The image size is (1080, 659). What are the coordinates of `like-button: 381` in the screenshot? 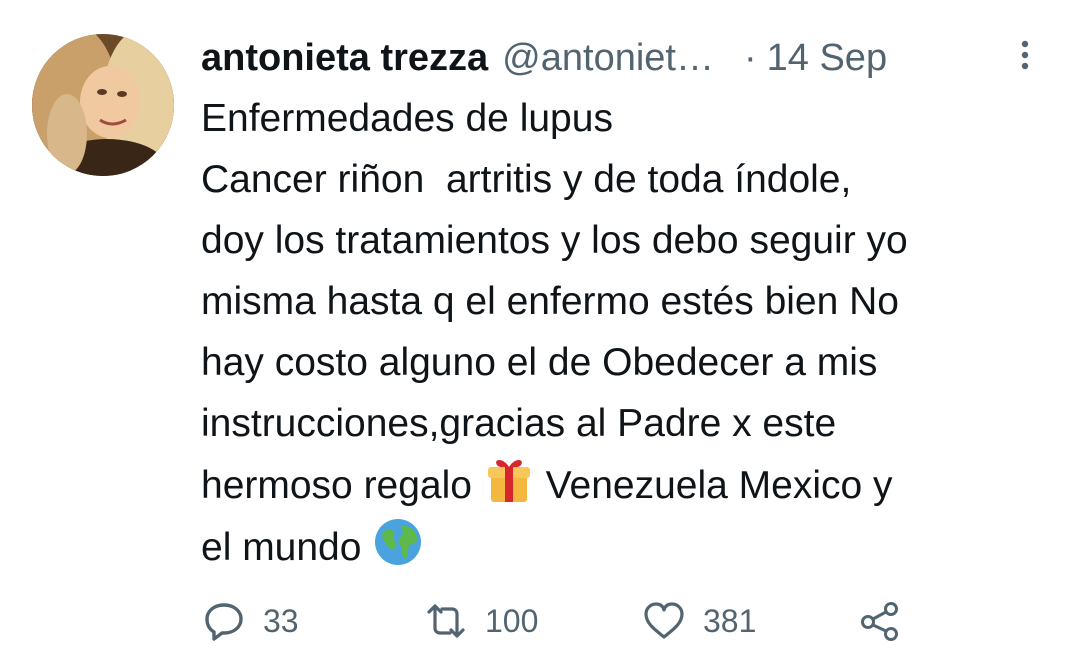 It's located at (698, 621).